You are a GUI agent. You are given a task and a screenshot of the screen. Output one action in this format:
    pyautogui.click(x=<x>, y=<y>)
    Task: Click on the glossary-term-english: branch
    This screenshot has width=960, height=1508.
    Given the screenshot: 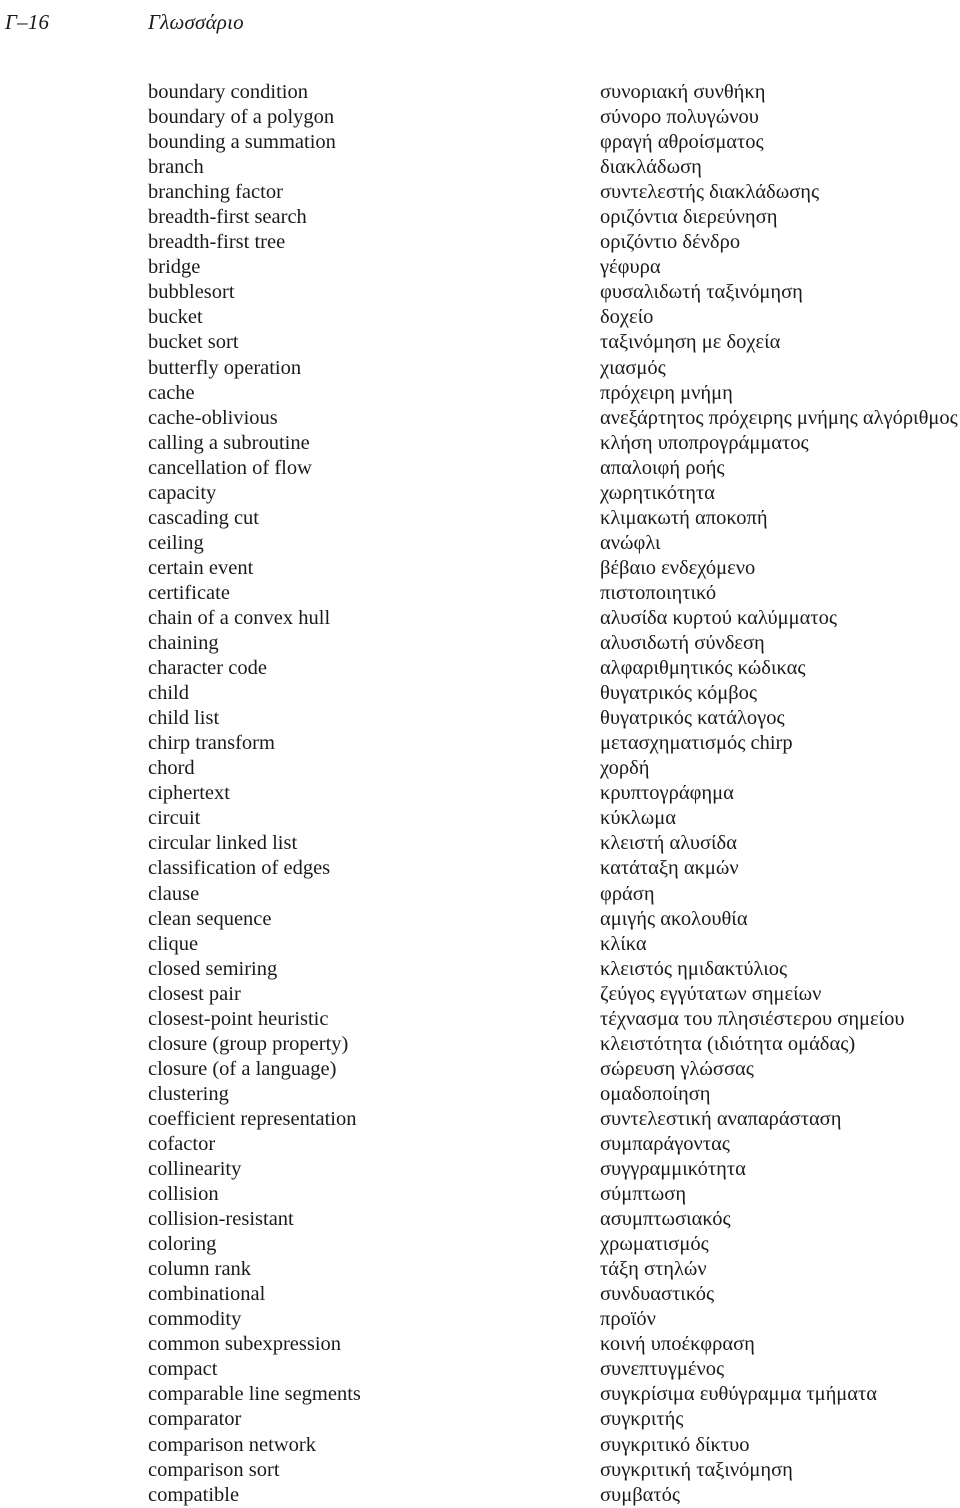 What is the action you would take?
    pyautogui.click(x=176, y=167)
    